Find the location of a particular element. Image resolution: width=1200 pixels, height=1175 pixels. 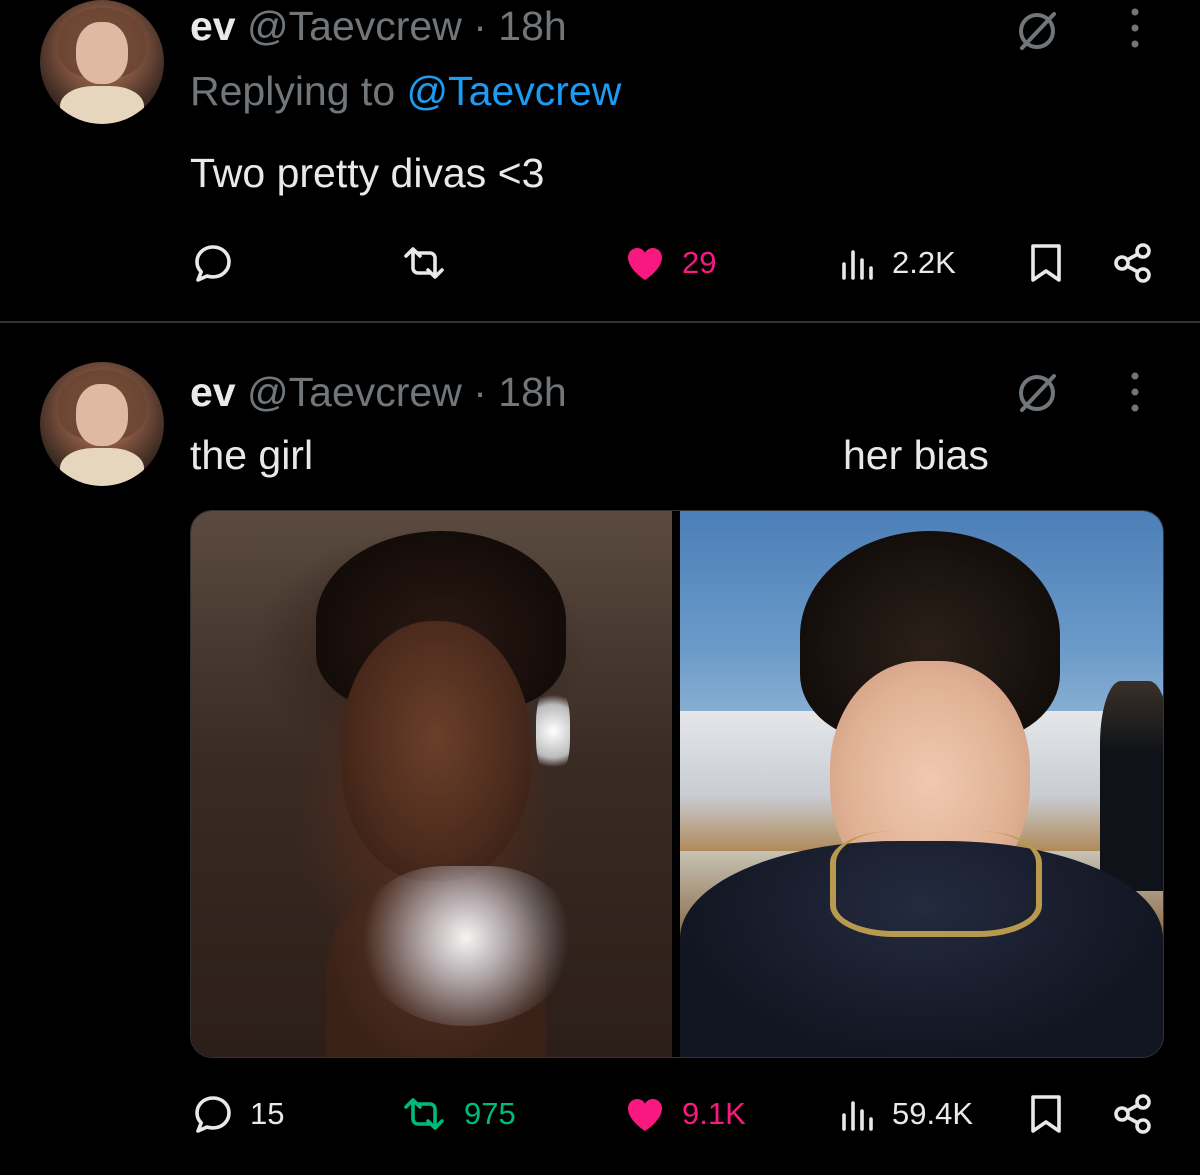

views-button: 59.4K is located at coordinates (905, 1114).